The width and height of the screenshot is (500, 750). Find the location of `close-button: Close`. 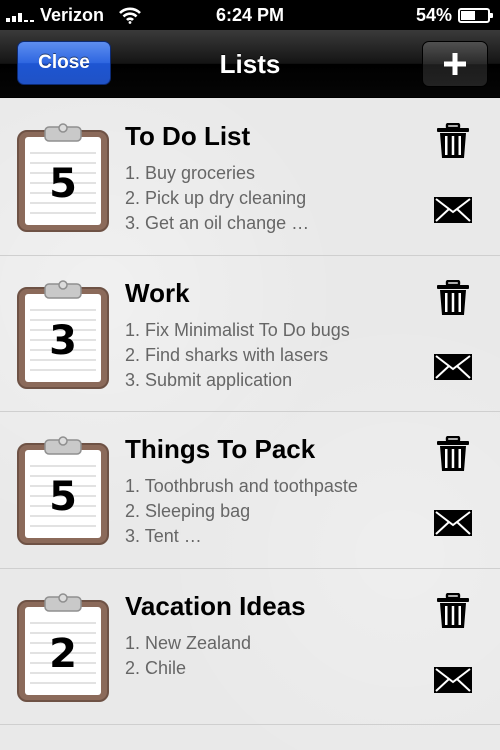

close-button: Close is located at coordinates (64, 63).